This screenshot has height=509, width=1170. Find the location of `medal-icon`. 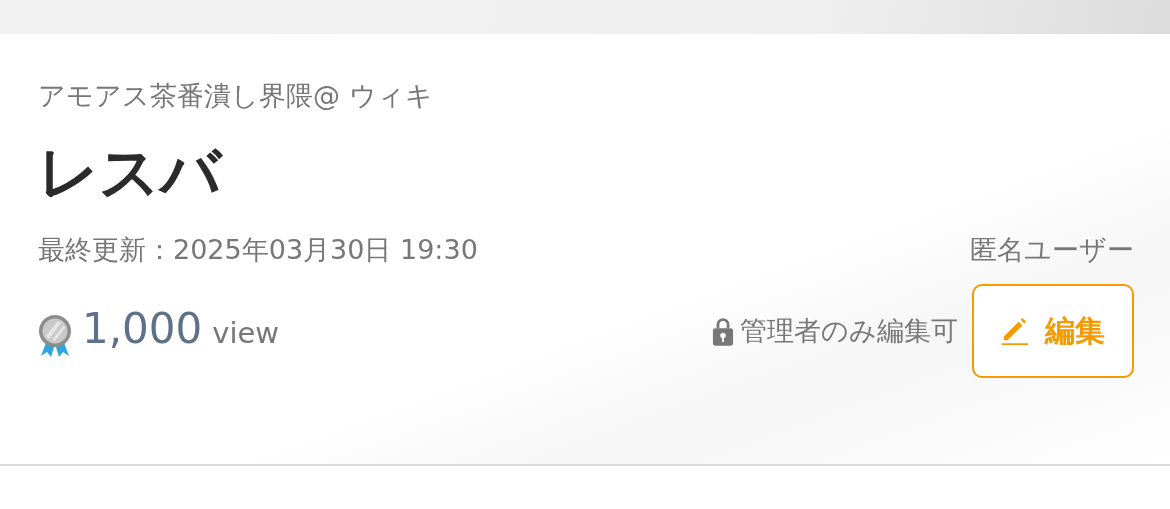

medal-icon is located at coordinates (55, 336).